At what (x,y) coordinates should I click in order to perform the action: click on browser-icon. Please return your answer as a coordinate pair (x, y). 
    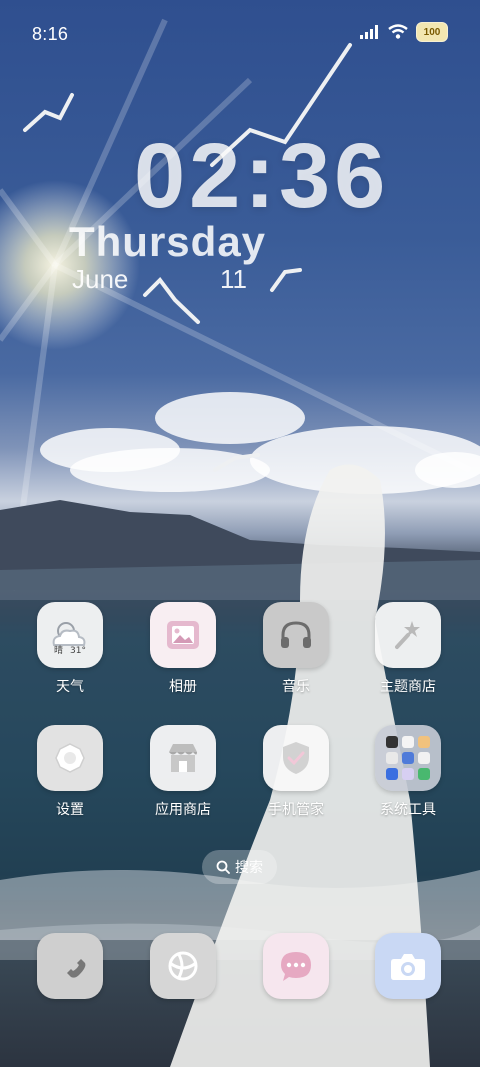
    Looking at the image, I should click on (183, 966).